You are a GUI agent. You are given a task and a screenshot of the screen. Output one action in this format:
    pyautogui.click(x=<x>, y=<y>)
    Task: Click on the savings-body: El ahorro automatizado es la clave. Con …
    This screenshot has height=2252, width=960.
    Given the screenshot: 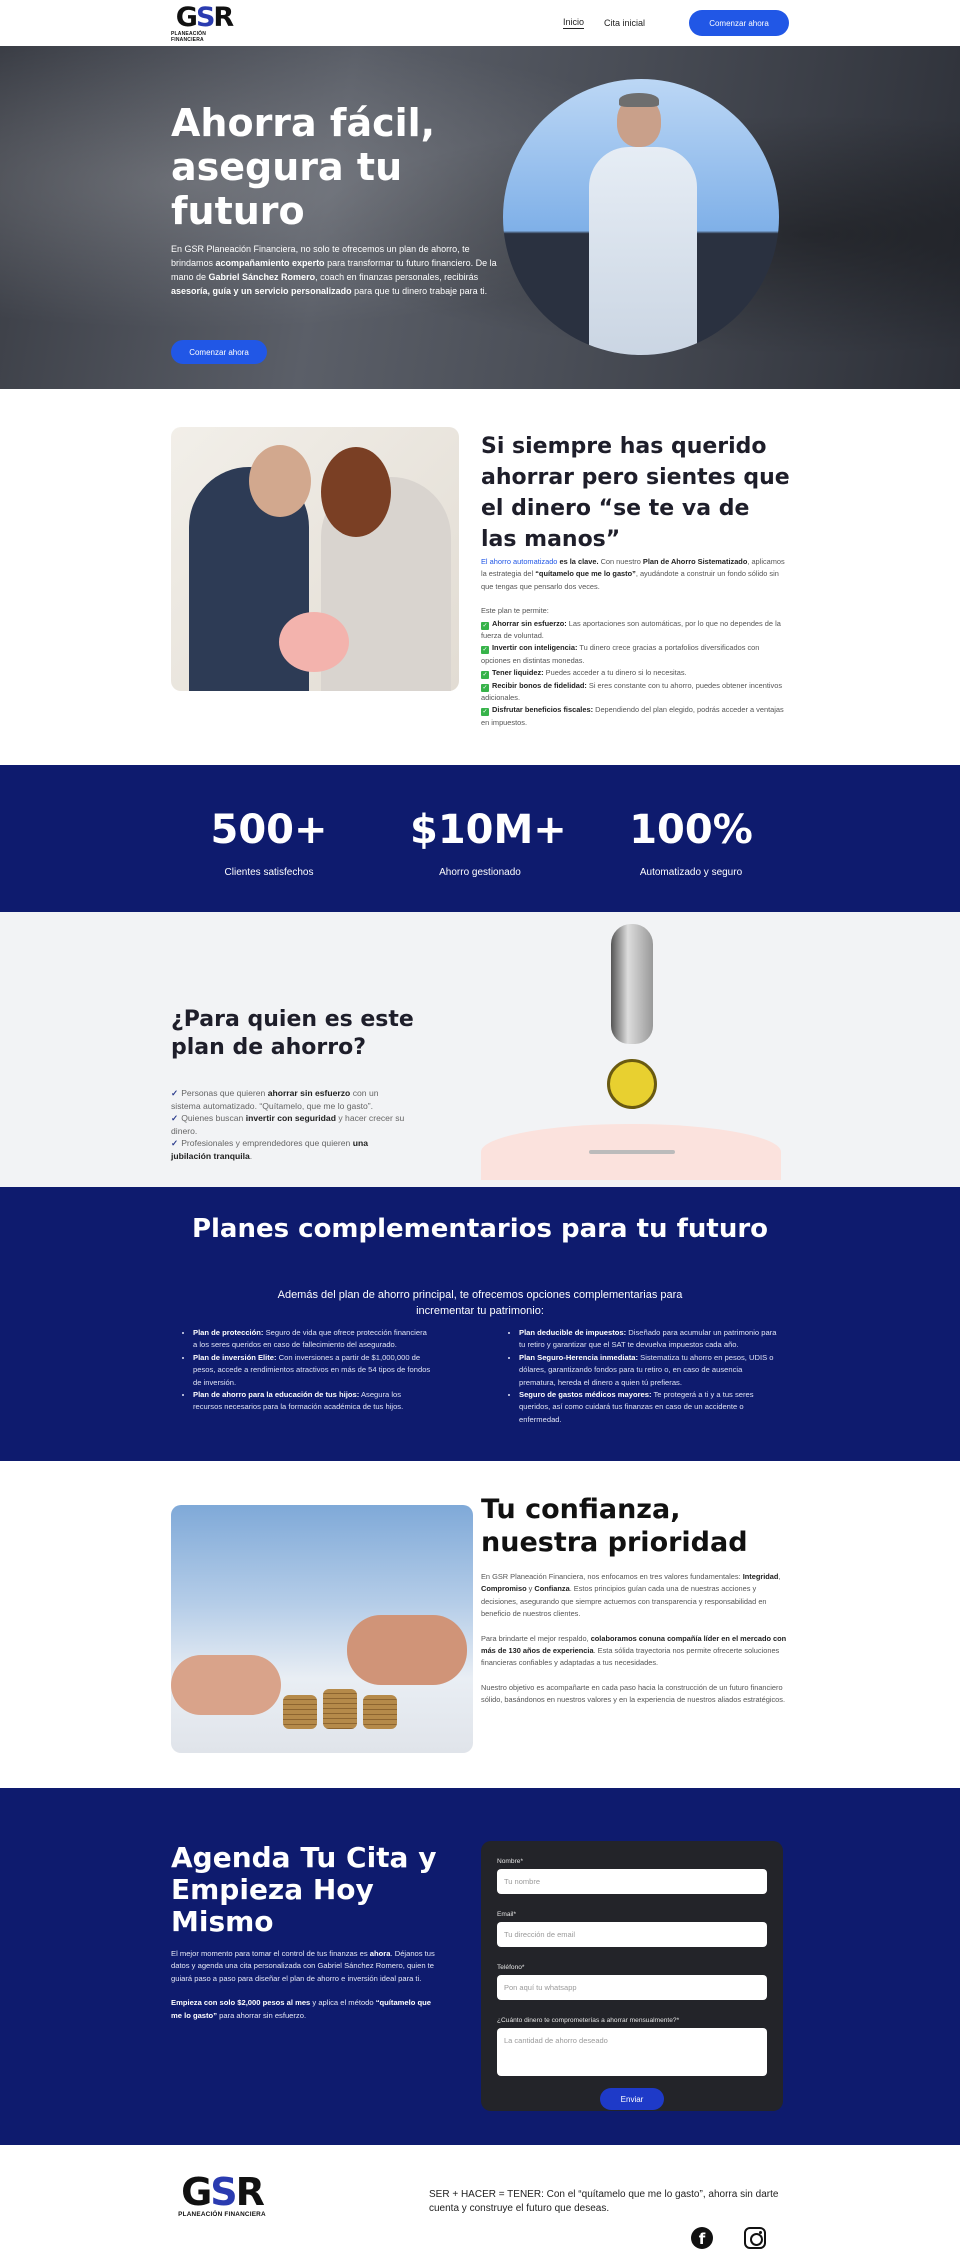 What is the action you would take?
    pyautogui.click(x=636, y=642)
    